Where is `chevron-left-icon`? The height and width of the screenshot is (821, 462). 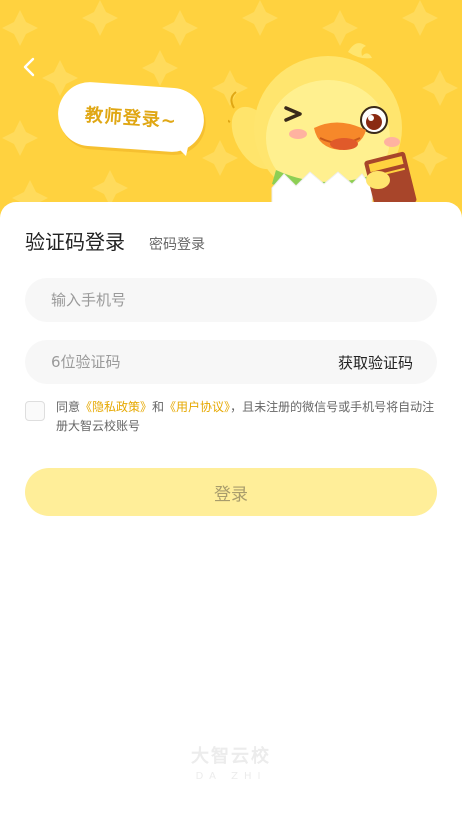
chevron-left-icon is located at coordinates (29, 67).